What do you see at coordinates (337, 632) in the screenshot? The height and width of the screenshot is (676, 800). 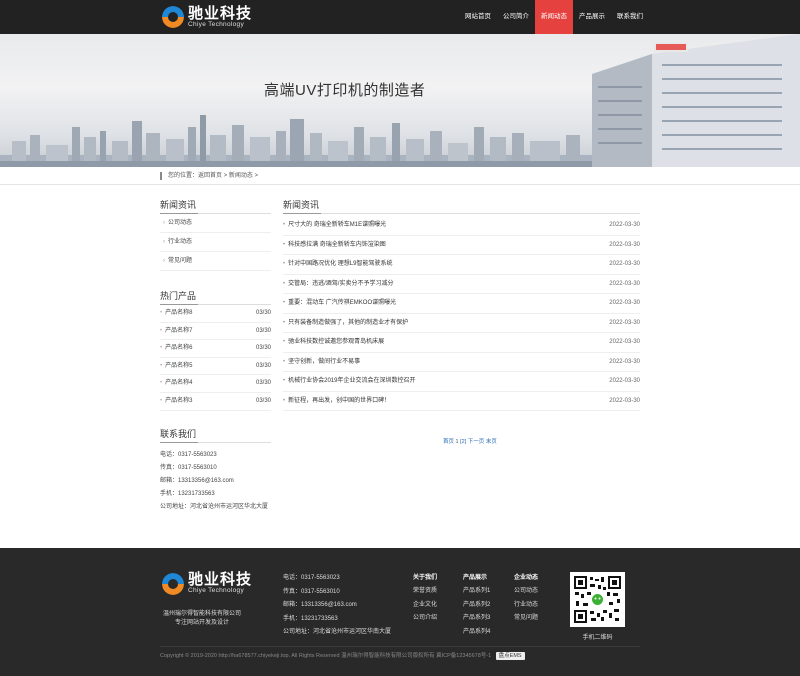 I see `footer-address: 公司地址：河北省沧州市运河区华南大厦` at bounding box center [337, 632].